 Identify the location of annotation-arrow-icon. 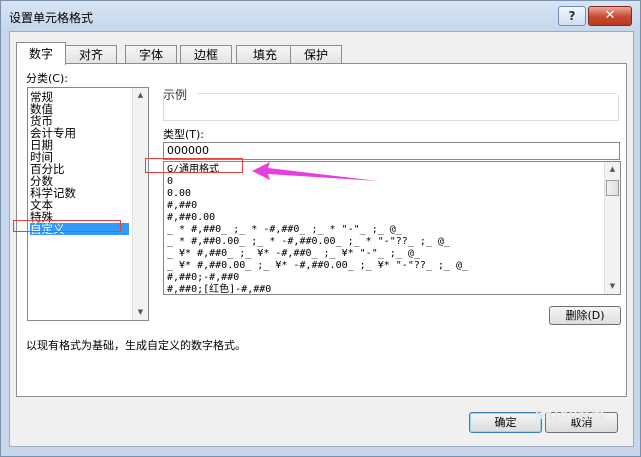
(315, 171).